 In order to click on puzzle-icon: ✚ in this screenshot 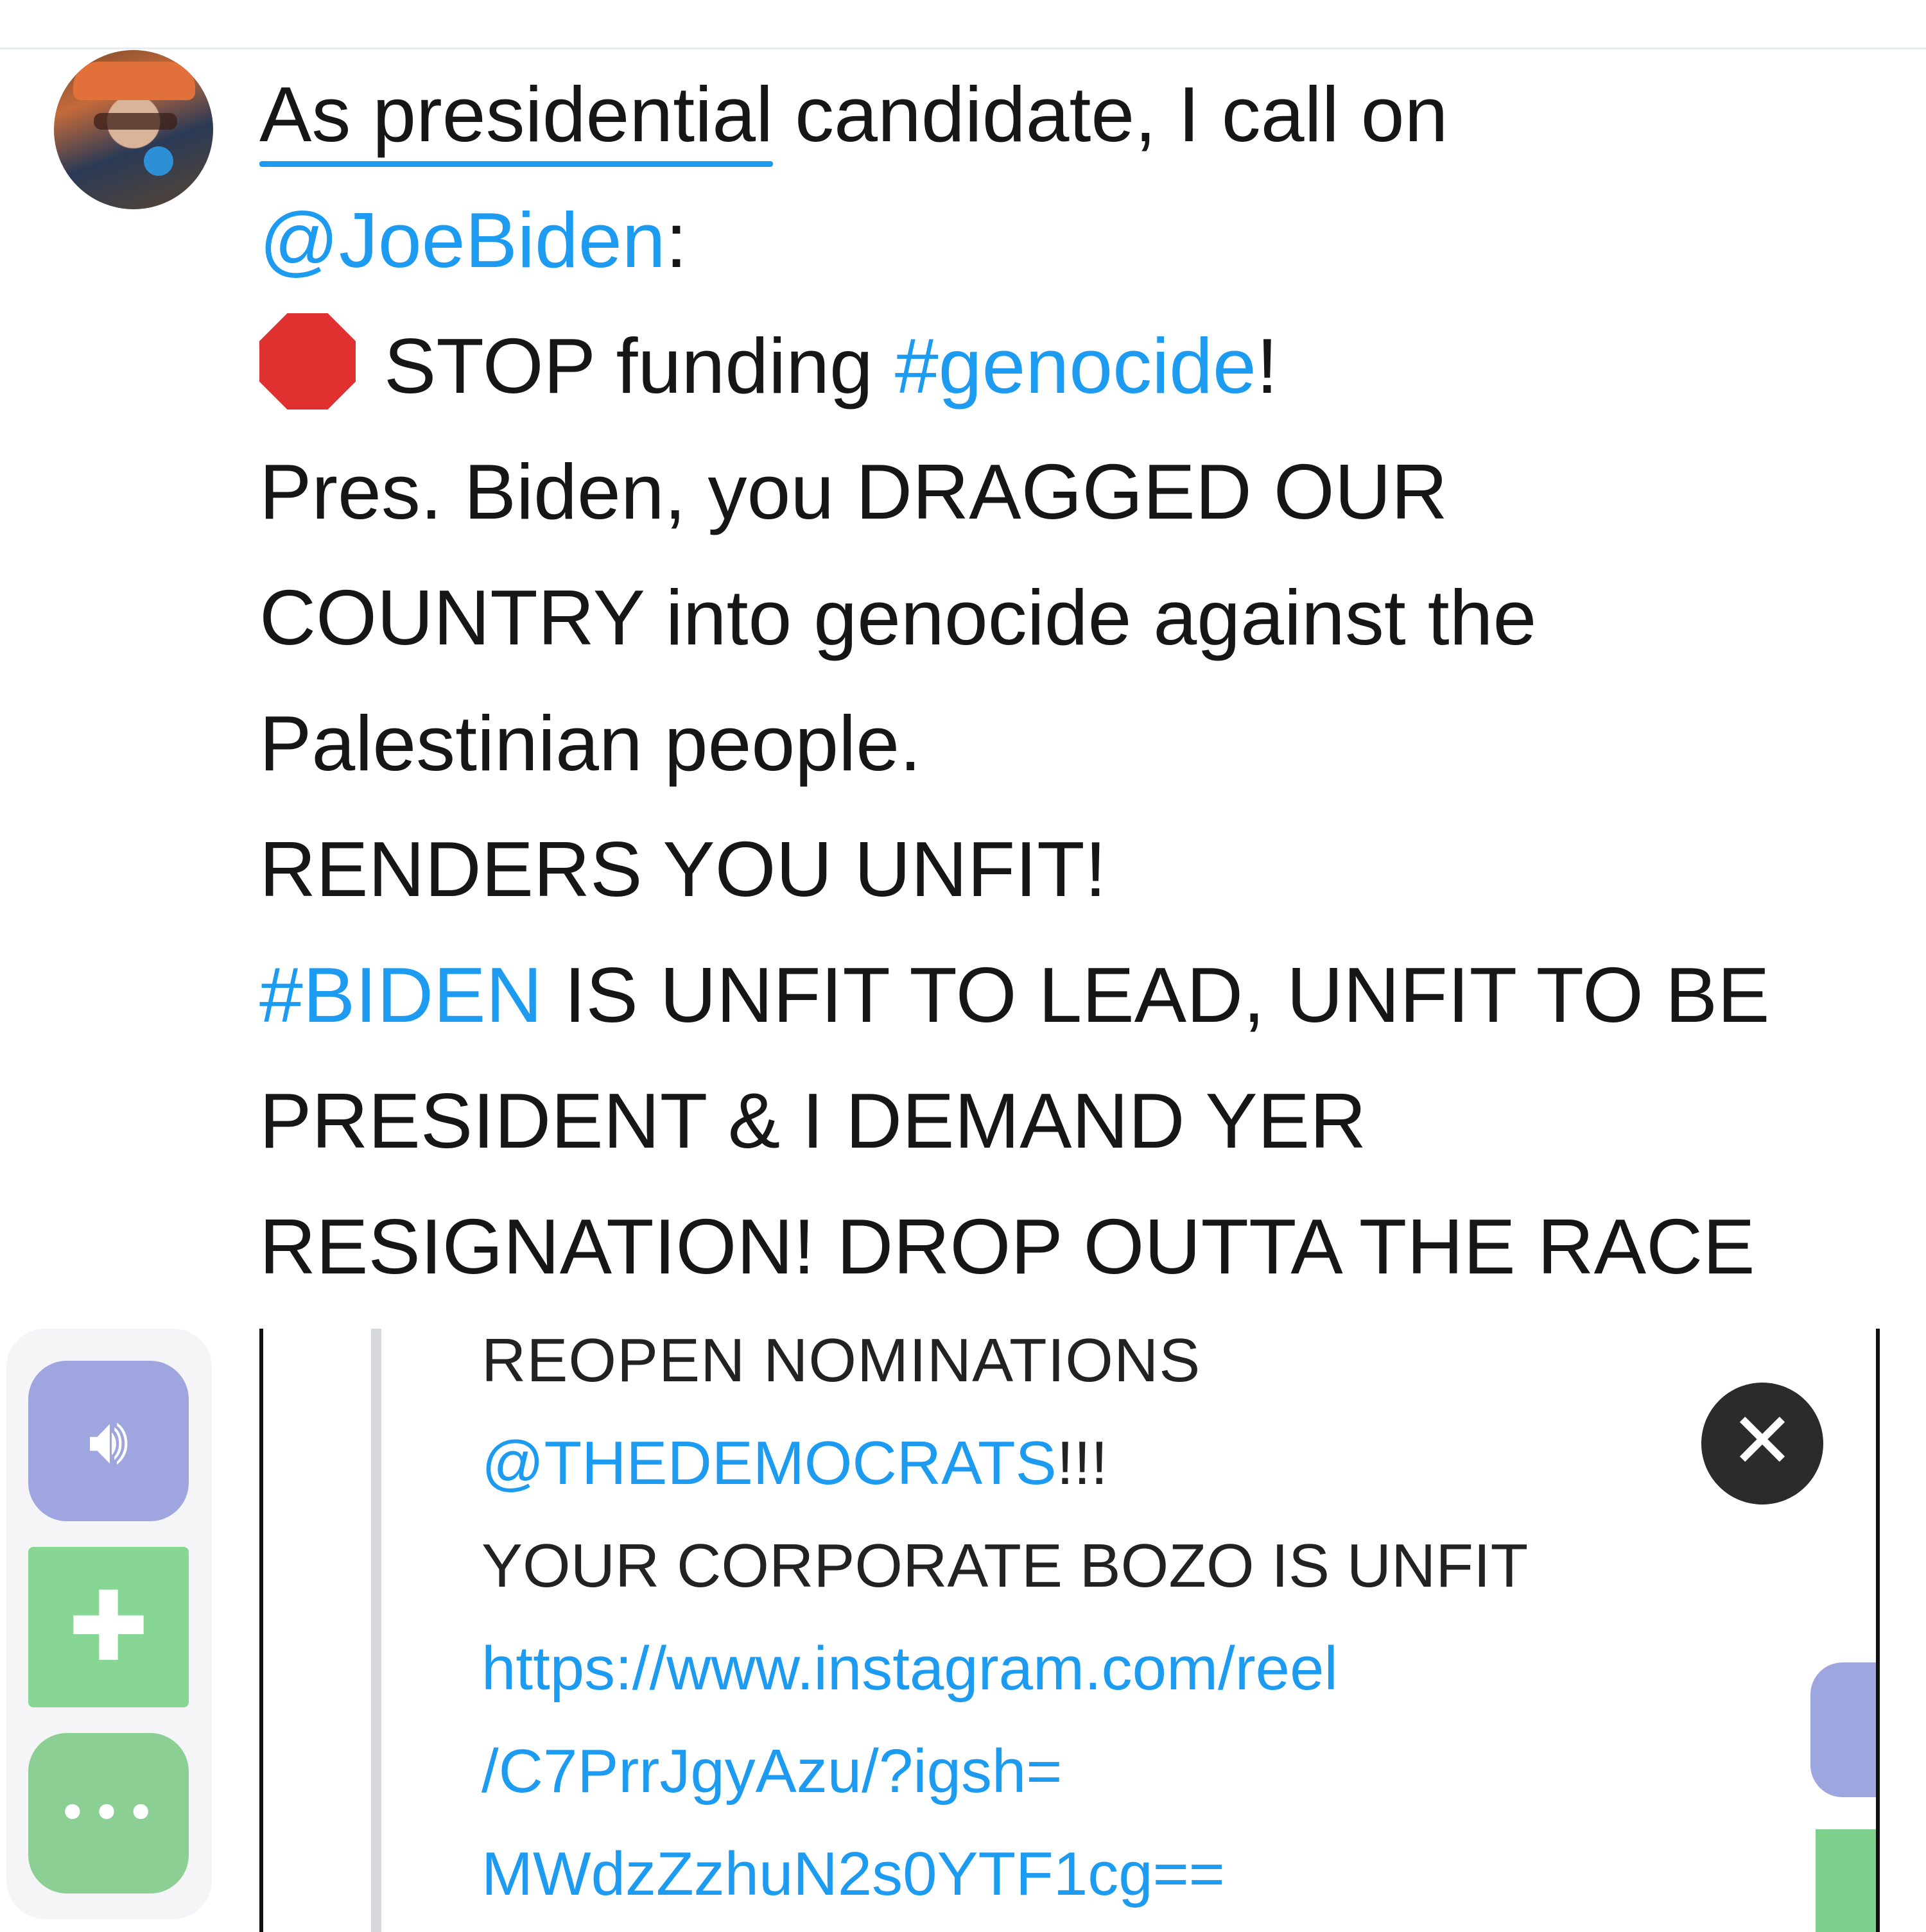, I will do `click(108, 1627)`.